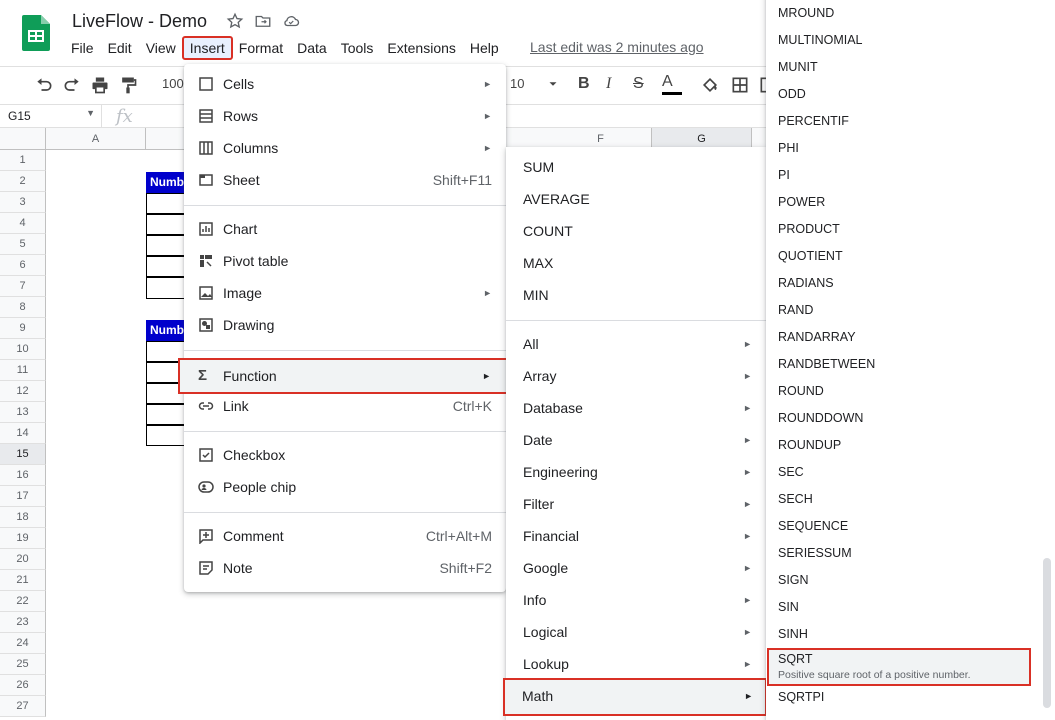 This screenshot has height=720, width=1055. I want to click on function-max-item: MAX, so click(636, 263).